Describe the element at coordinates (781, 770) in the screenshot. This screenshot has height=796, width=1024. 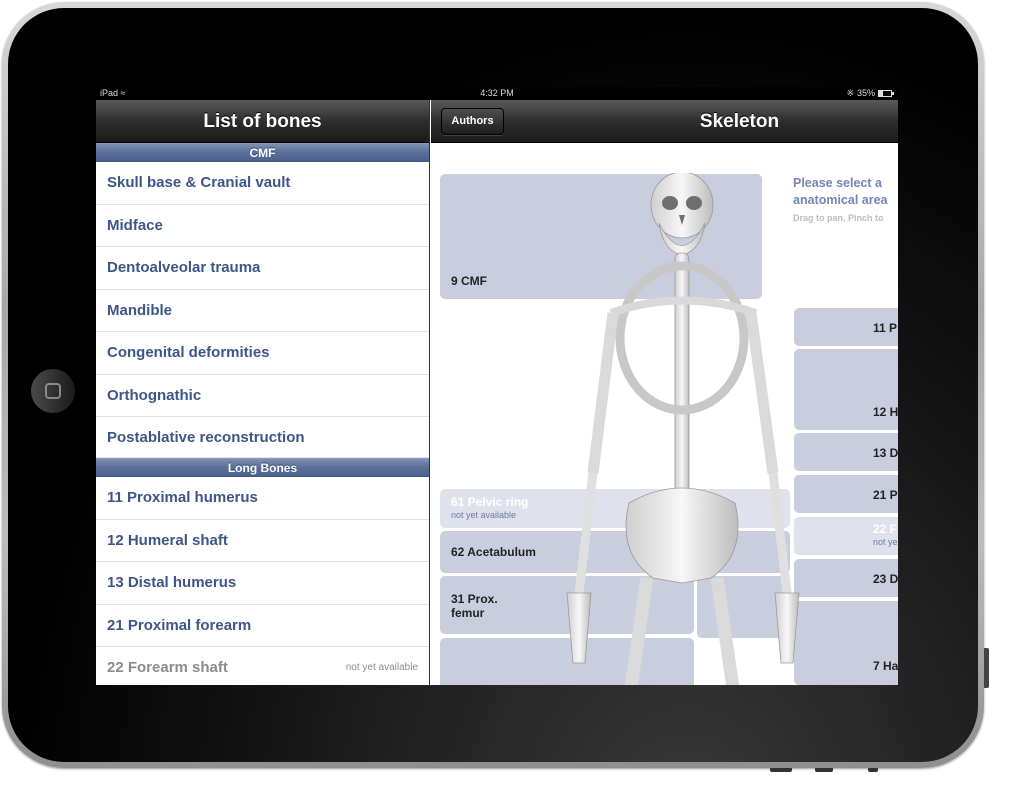
I see `dock-connector` at that location.